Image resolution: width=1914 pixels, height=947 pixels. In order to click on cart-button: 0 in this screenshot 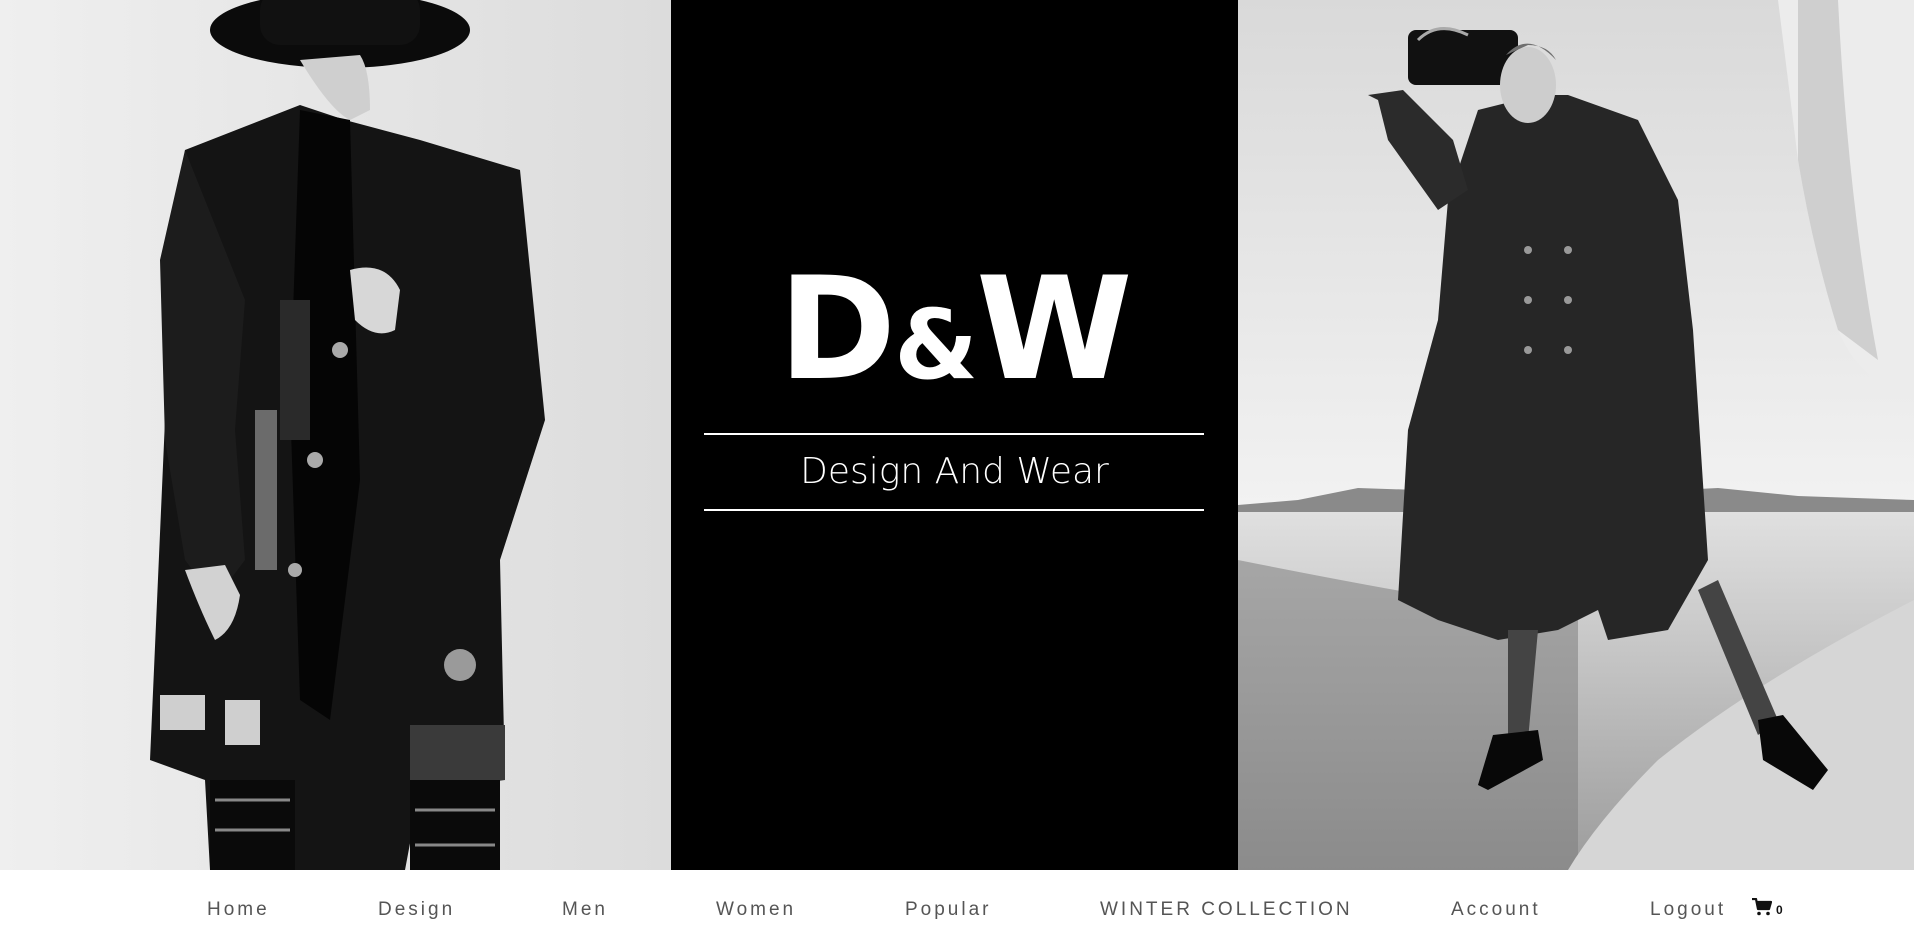, I will do `click(1767, 910)`.